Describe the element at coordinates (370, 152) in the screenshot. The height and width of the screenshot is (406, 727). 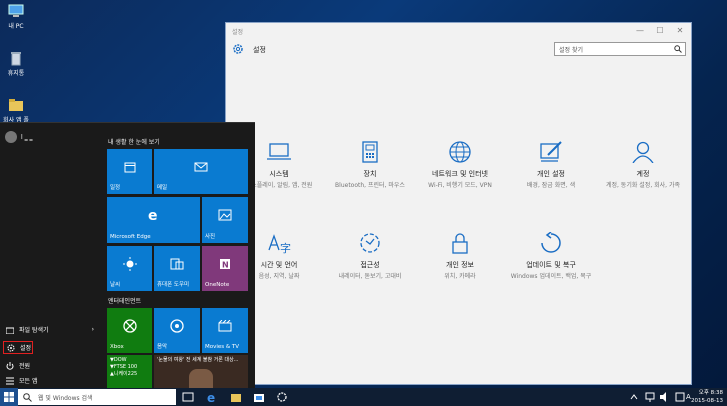
I see `keyboard-device-icon` at that location.